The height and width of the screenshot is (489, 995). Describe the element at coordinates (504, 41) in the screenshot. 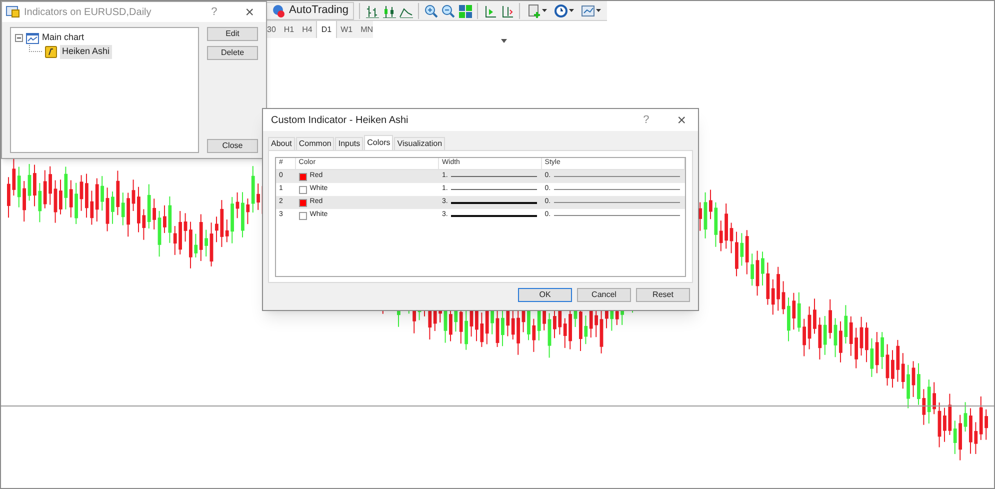

I see `chart-shift-marker-icon` at that location.